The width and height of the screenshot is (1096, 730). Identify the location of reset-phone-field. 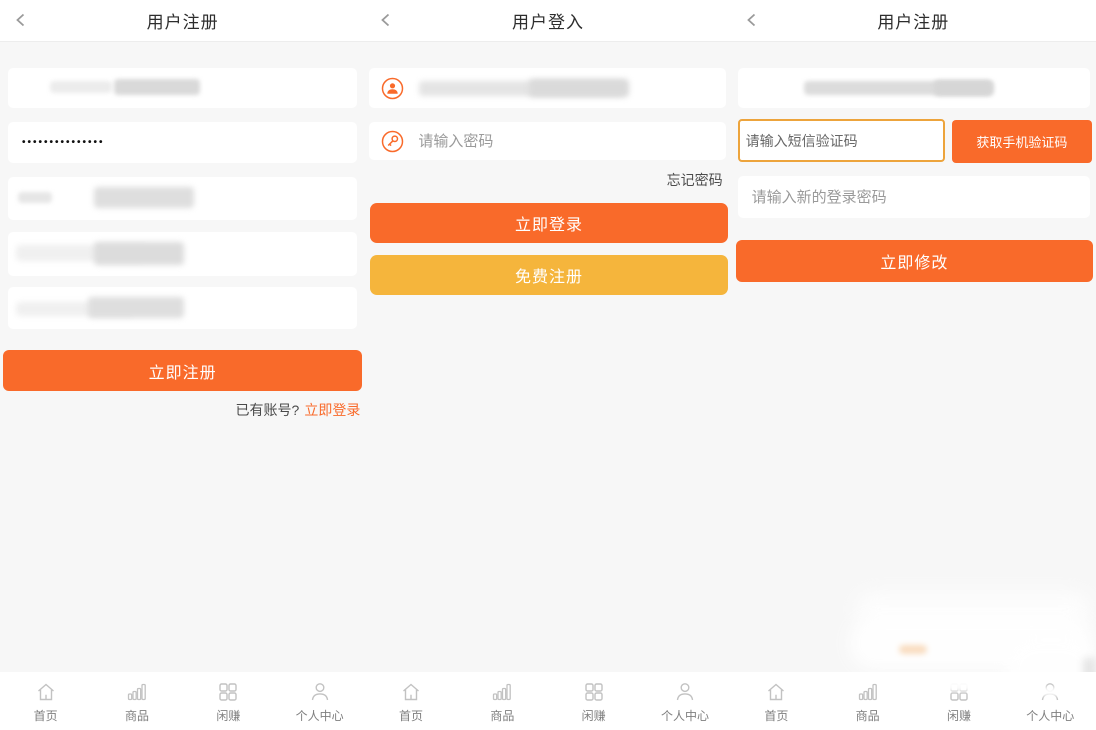
(913, 88).